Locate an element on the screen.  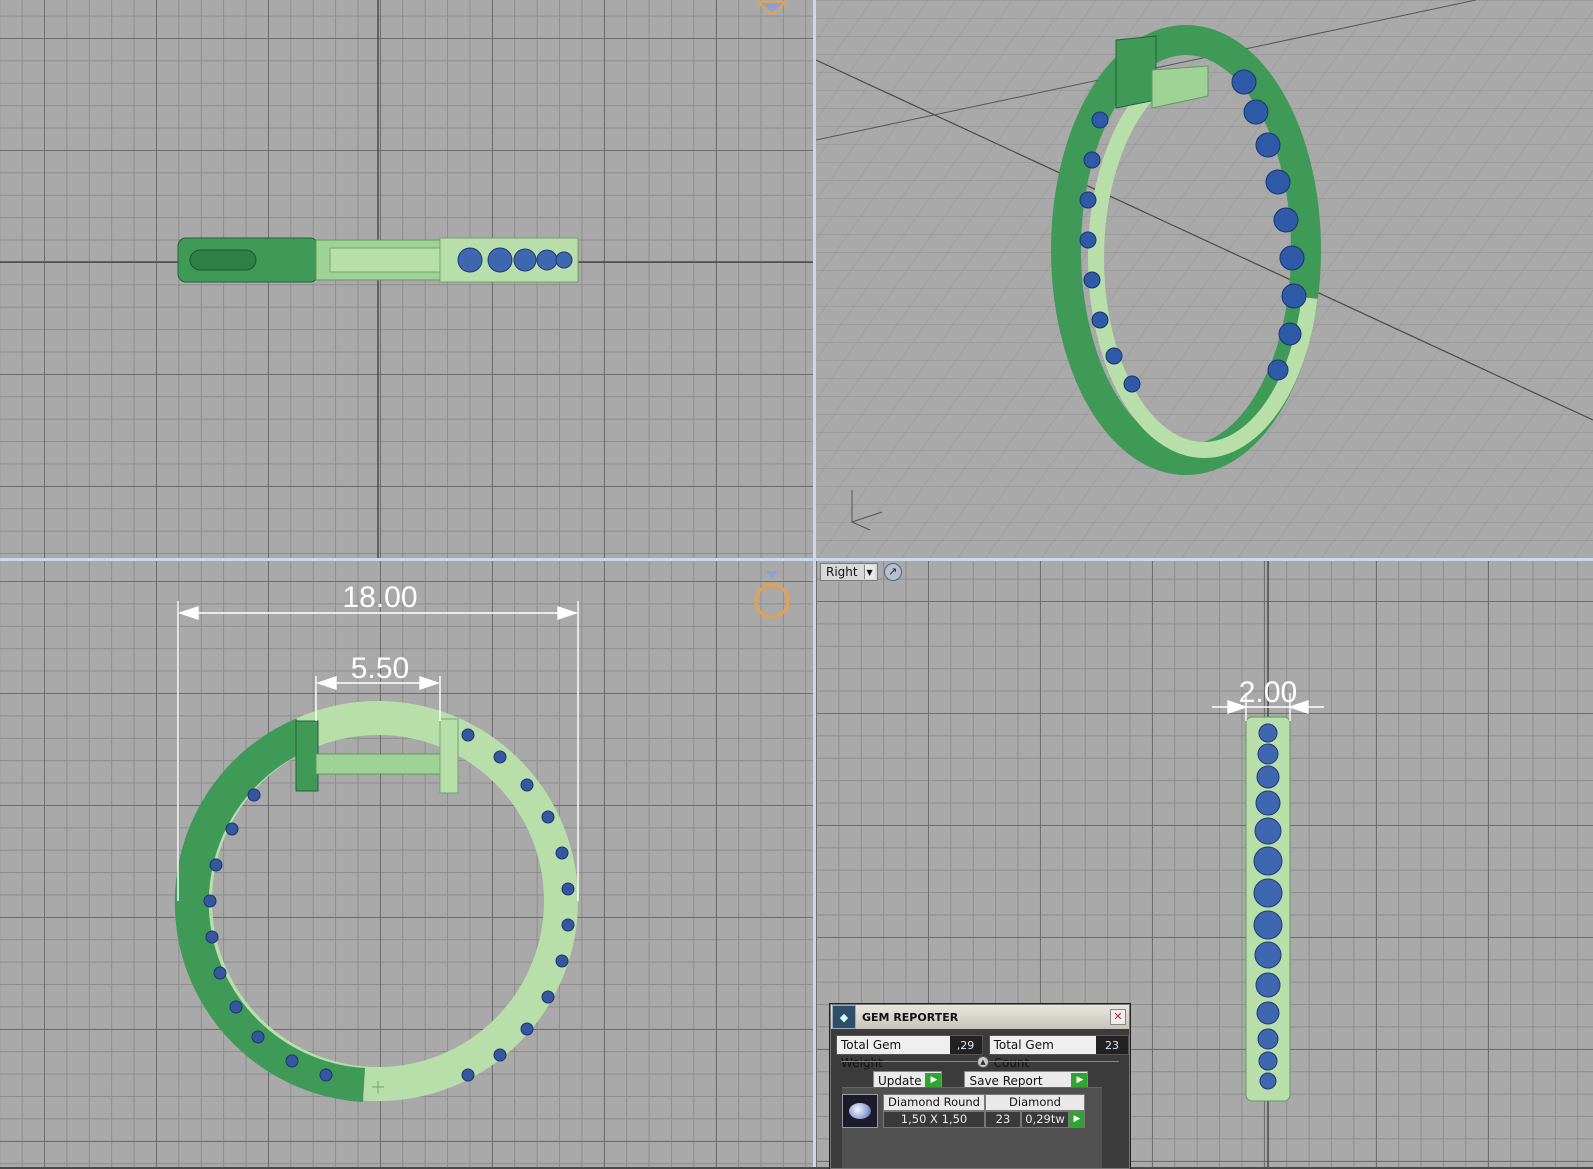
gem-reporter-title: GEM REPORTER is located at coordinates (910, 1017).